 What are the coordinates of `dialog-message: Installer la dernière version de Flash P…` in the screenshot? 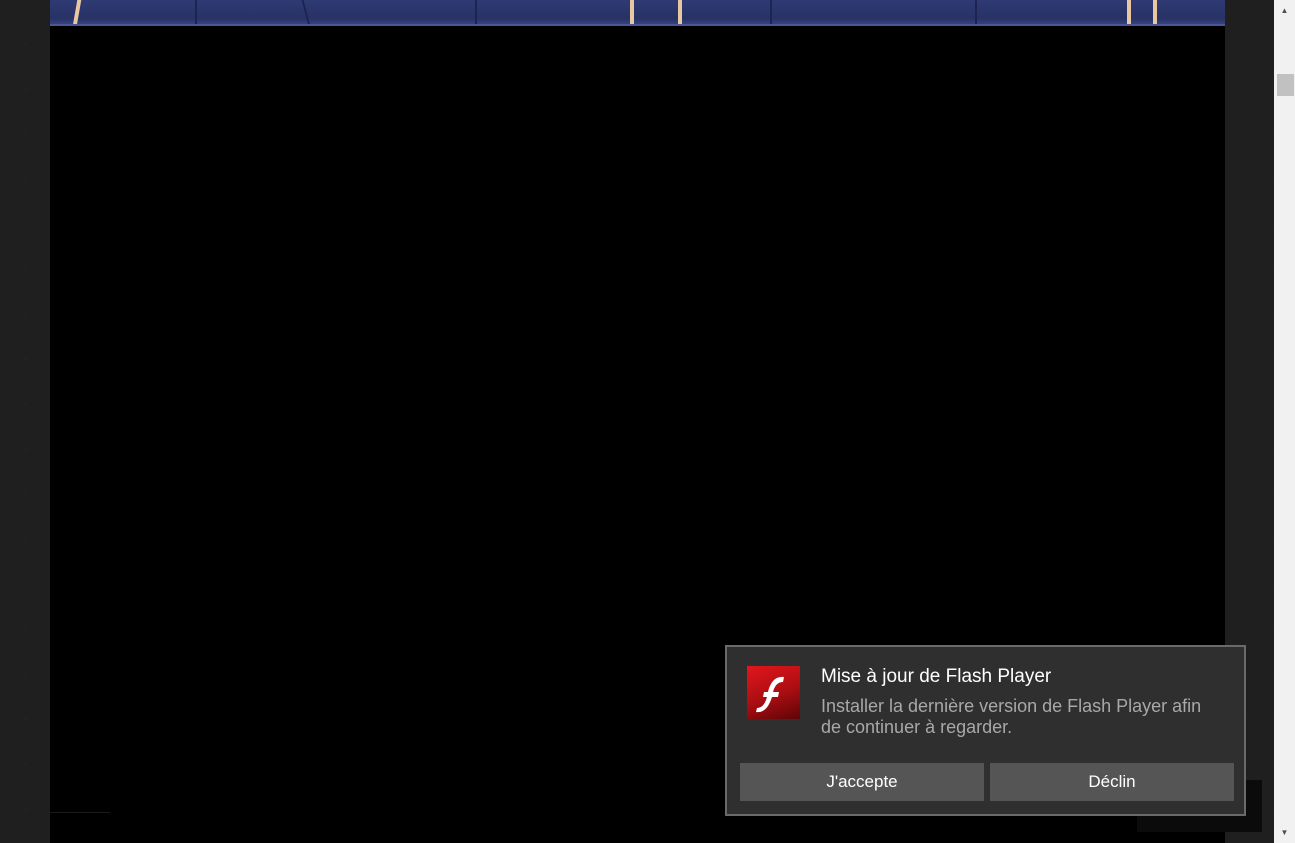 It's located at (1011, 716).